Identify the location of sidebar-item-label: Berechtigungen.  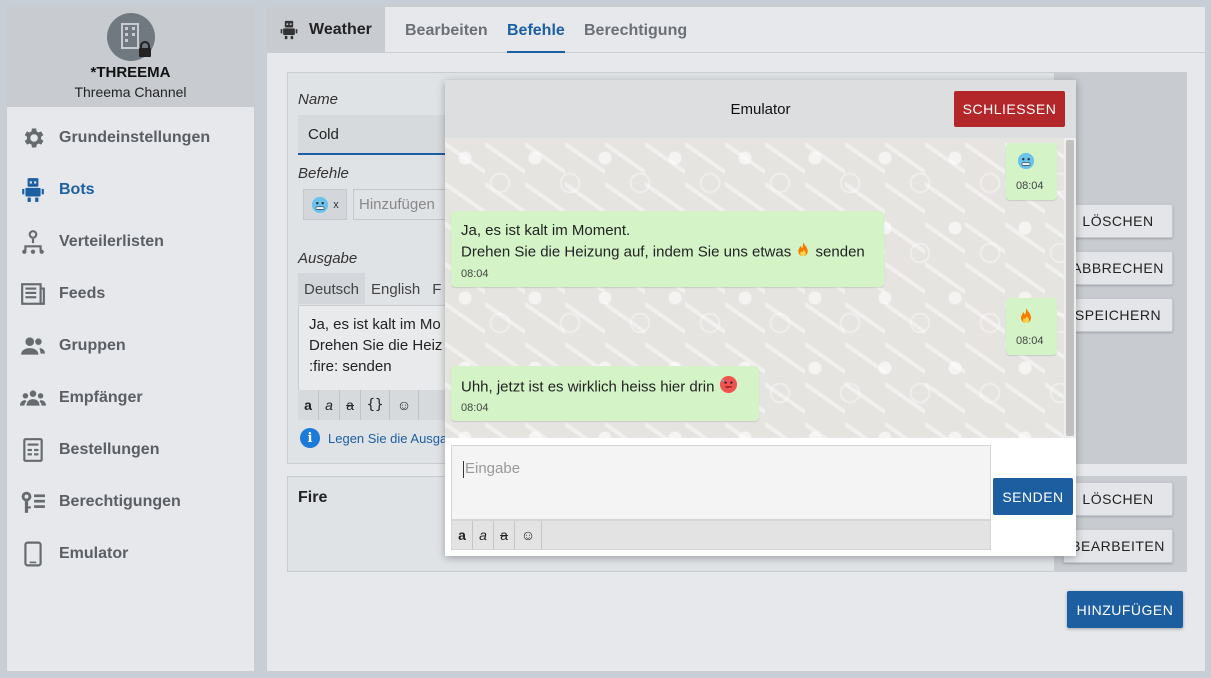
(120, 501).